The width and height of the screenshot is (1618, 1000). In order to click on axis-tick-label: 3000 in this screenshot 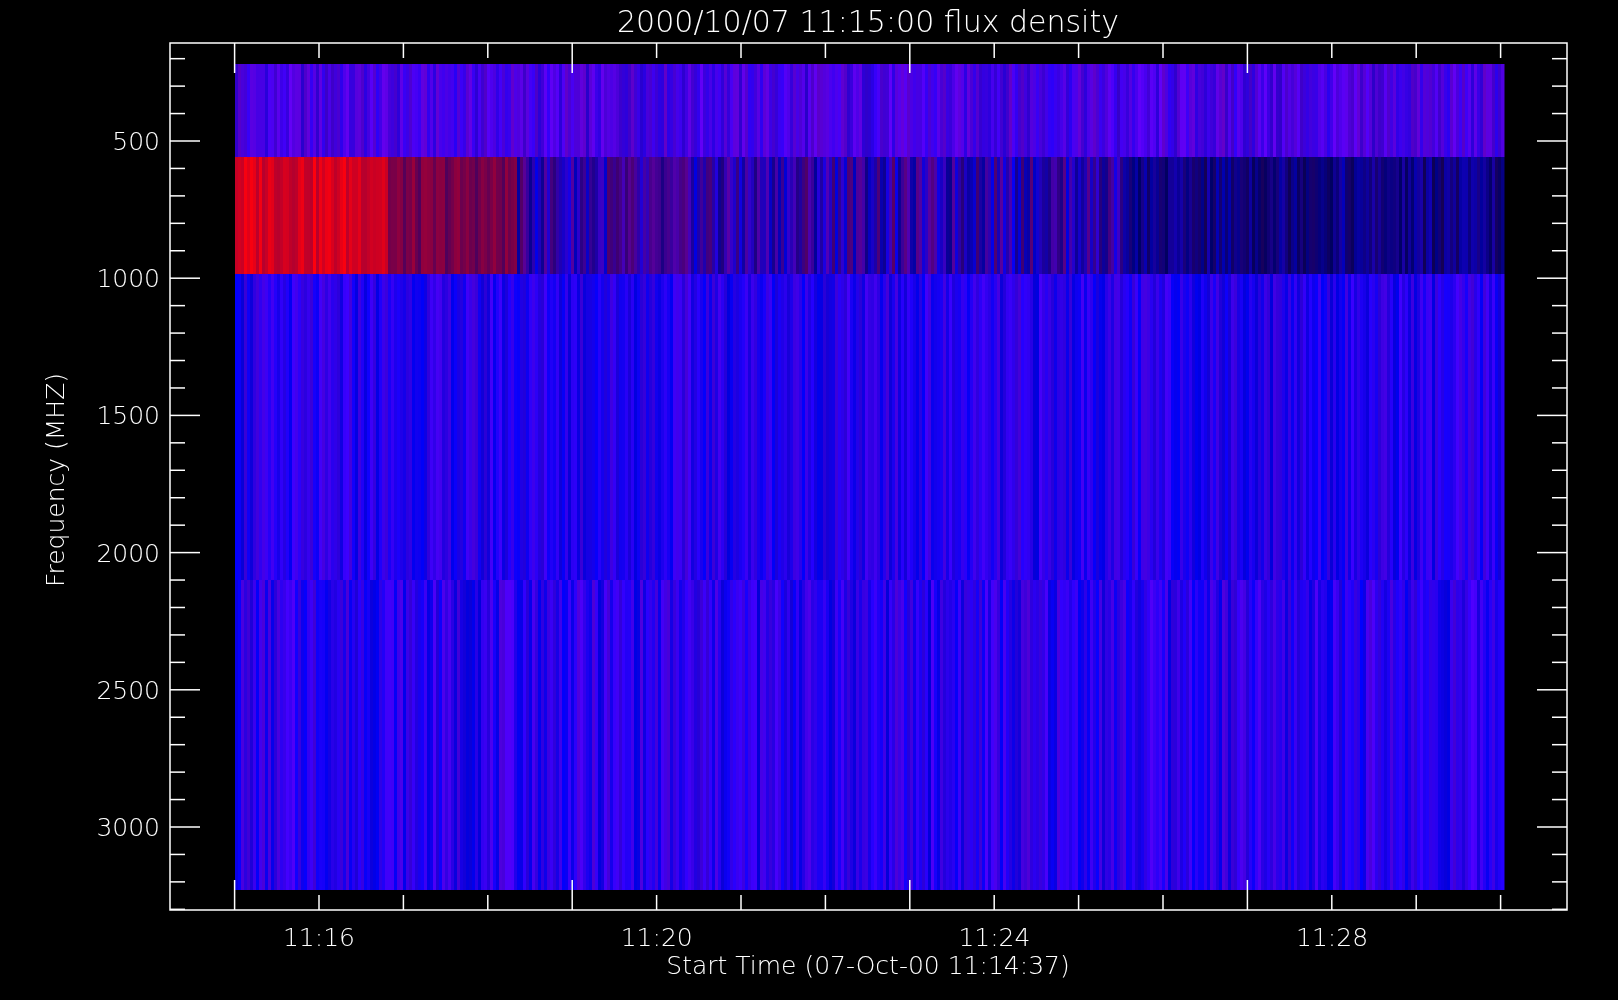, I will do `click(128, 827)`.